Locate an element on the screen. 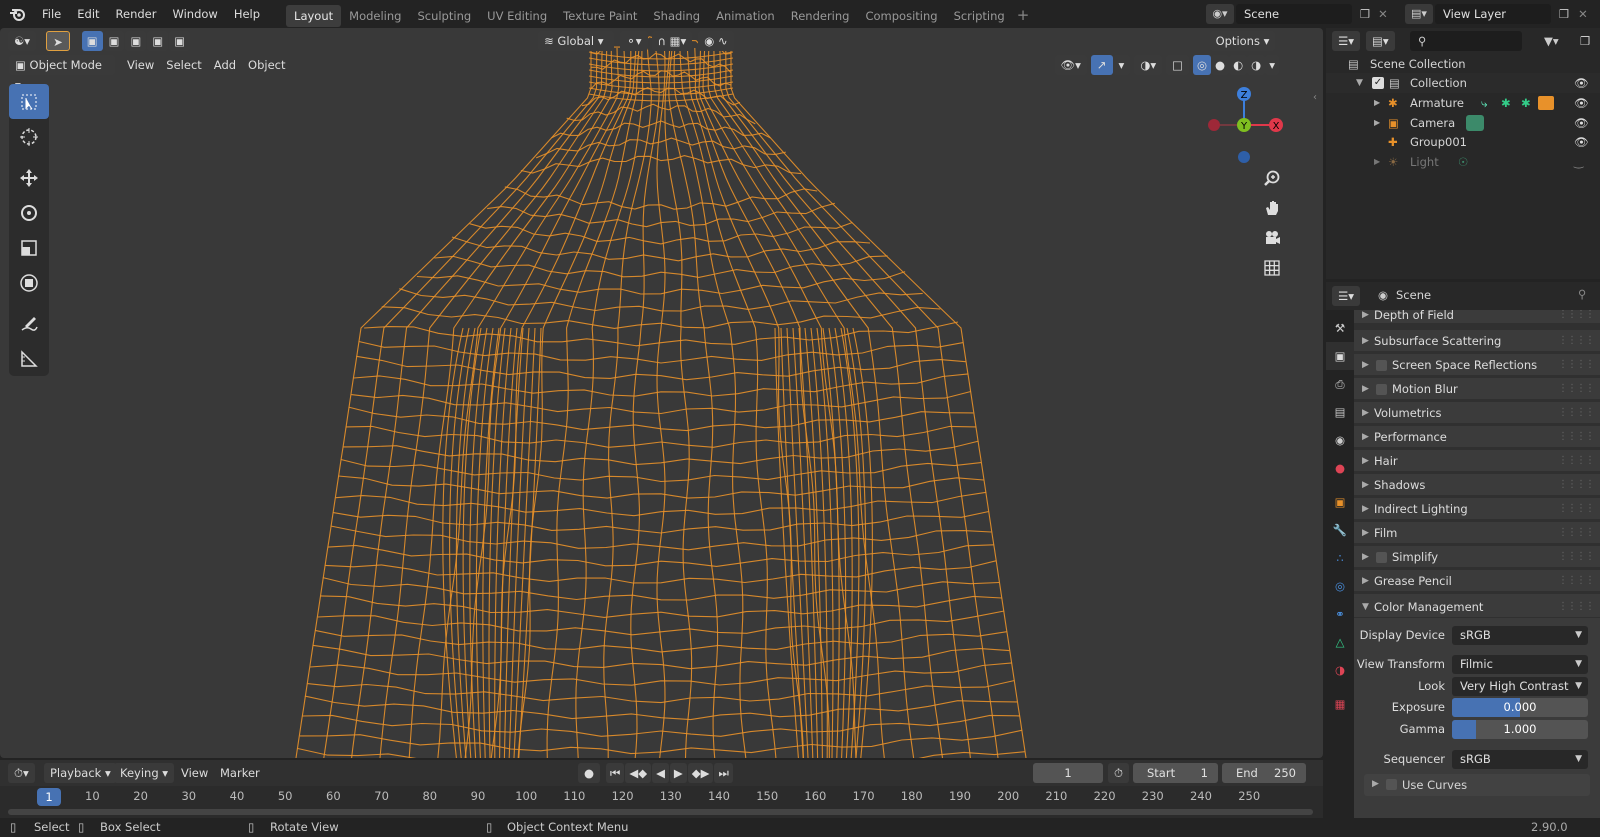 This screenshot has width=1600, height=837. select-subtract-icon: ▣ is located at coordinates (136, 41).